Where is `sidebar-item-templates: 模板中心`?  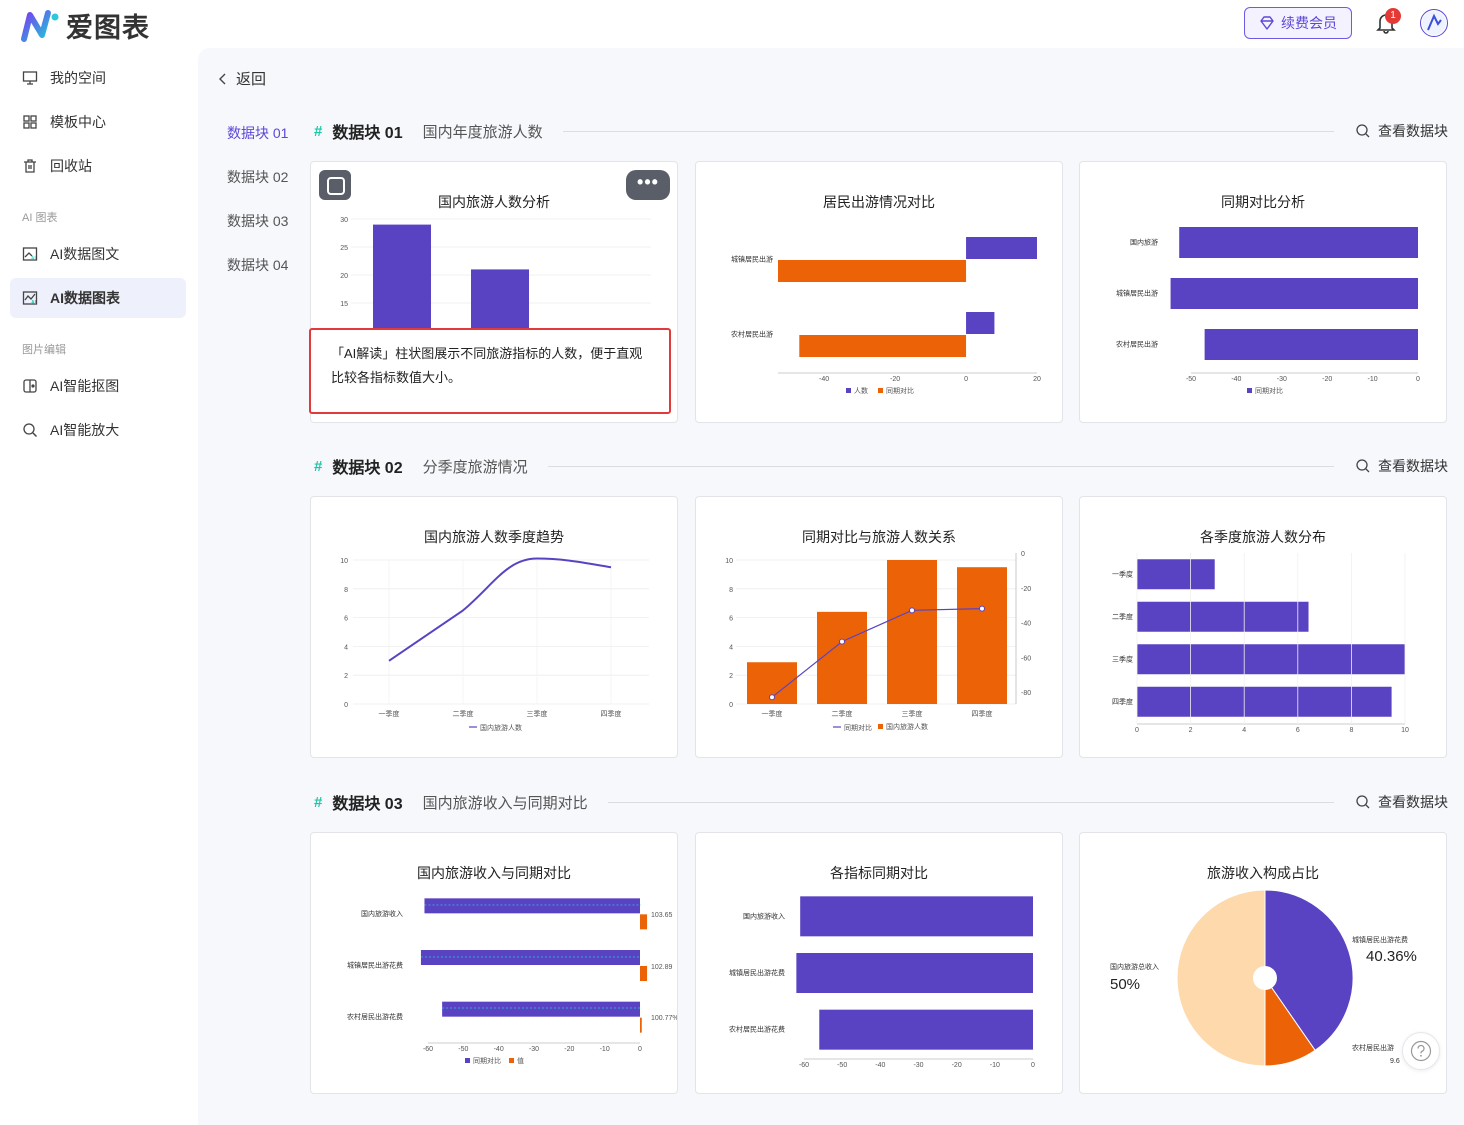
sidebar-item-templates: 模板中心 is located at coordinates (98, 122).